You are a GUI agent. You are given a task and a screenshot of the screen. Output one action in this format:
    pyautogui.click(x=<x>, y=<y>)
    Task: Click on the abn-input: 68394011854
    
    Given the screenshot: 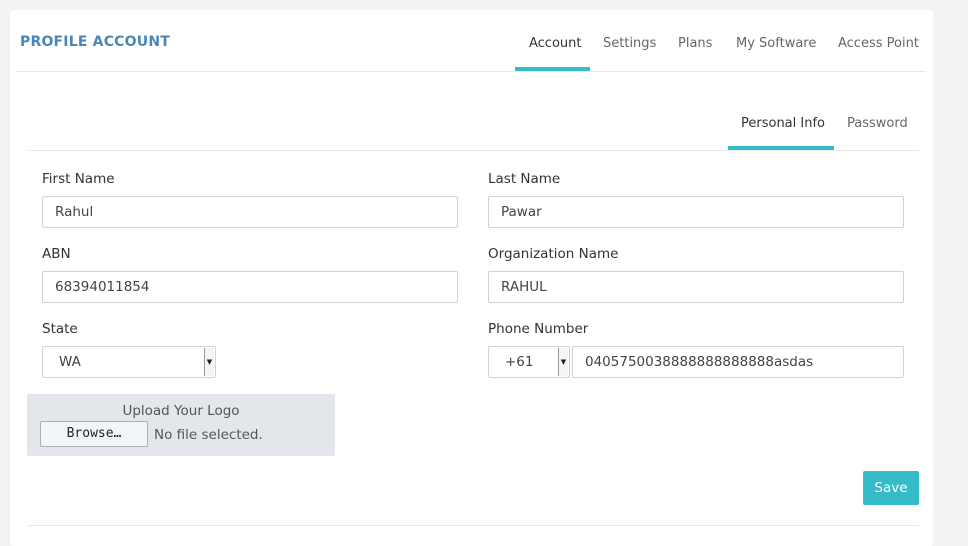 What is the action you would take?
    pyautogui.click(x=250, y=287)
    